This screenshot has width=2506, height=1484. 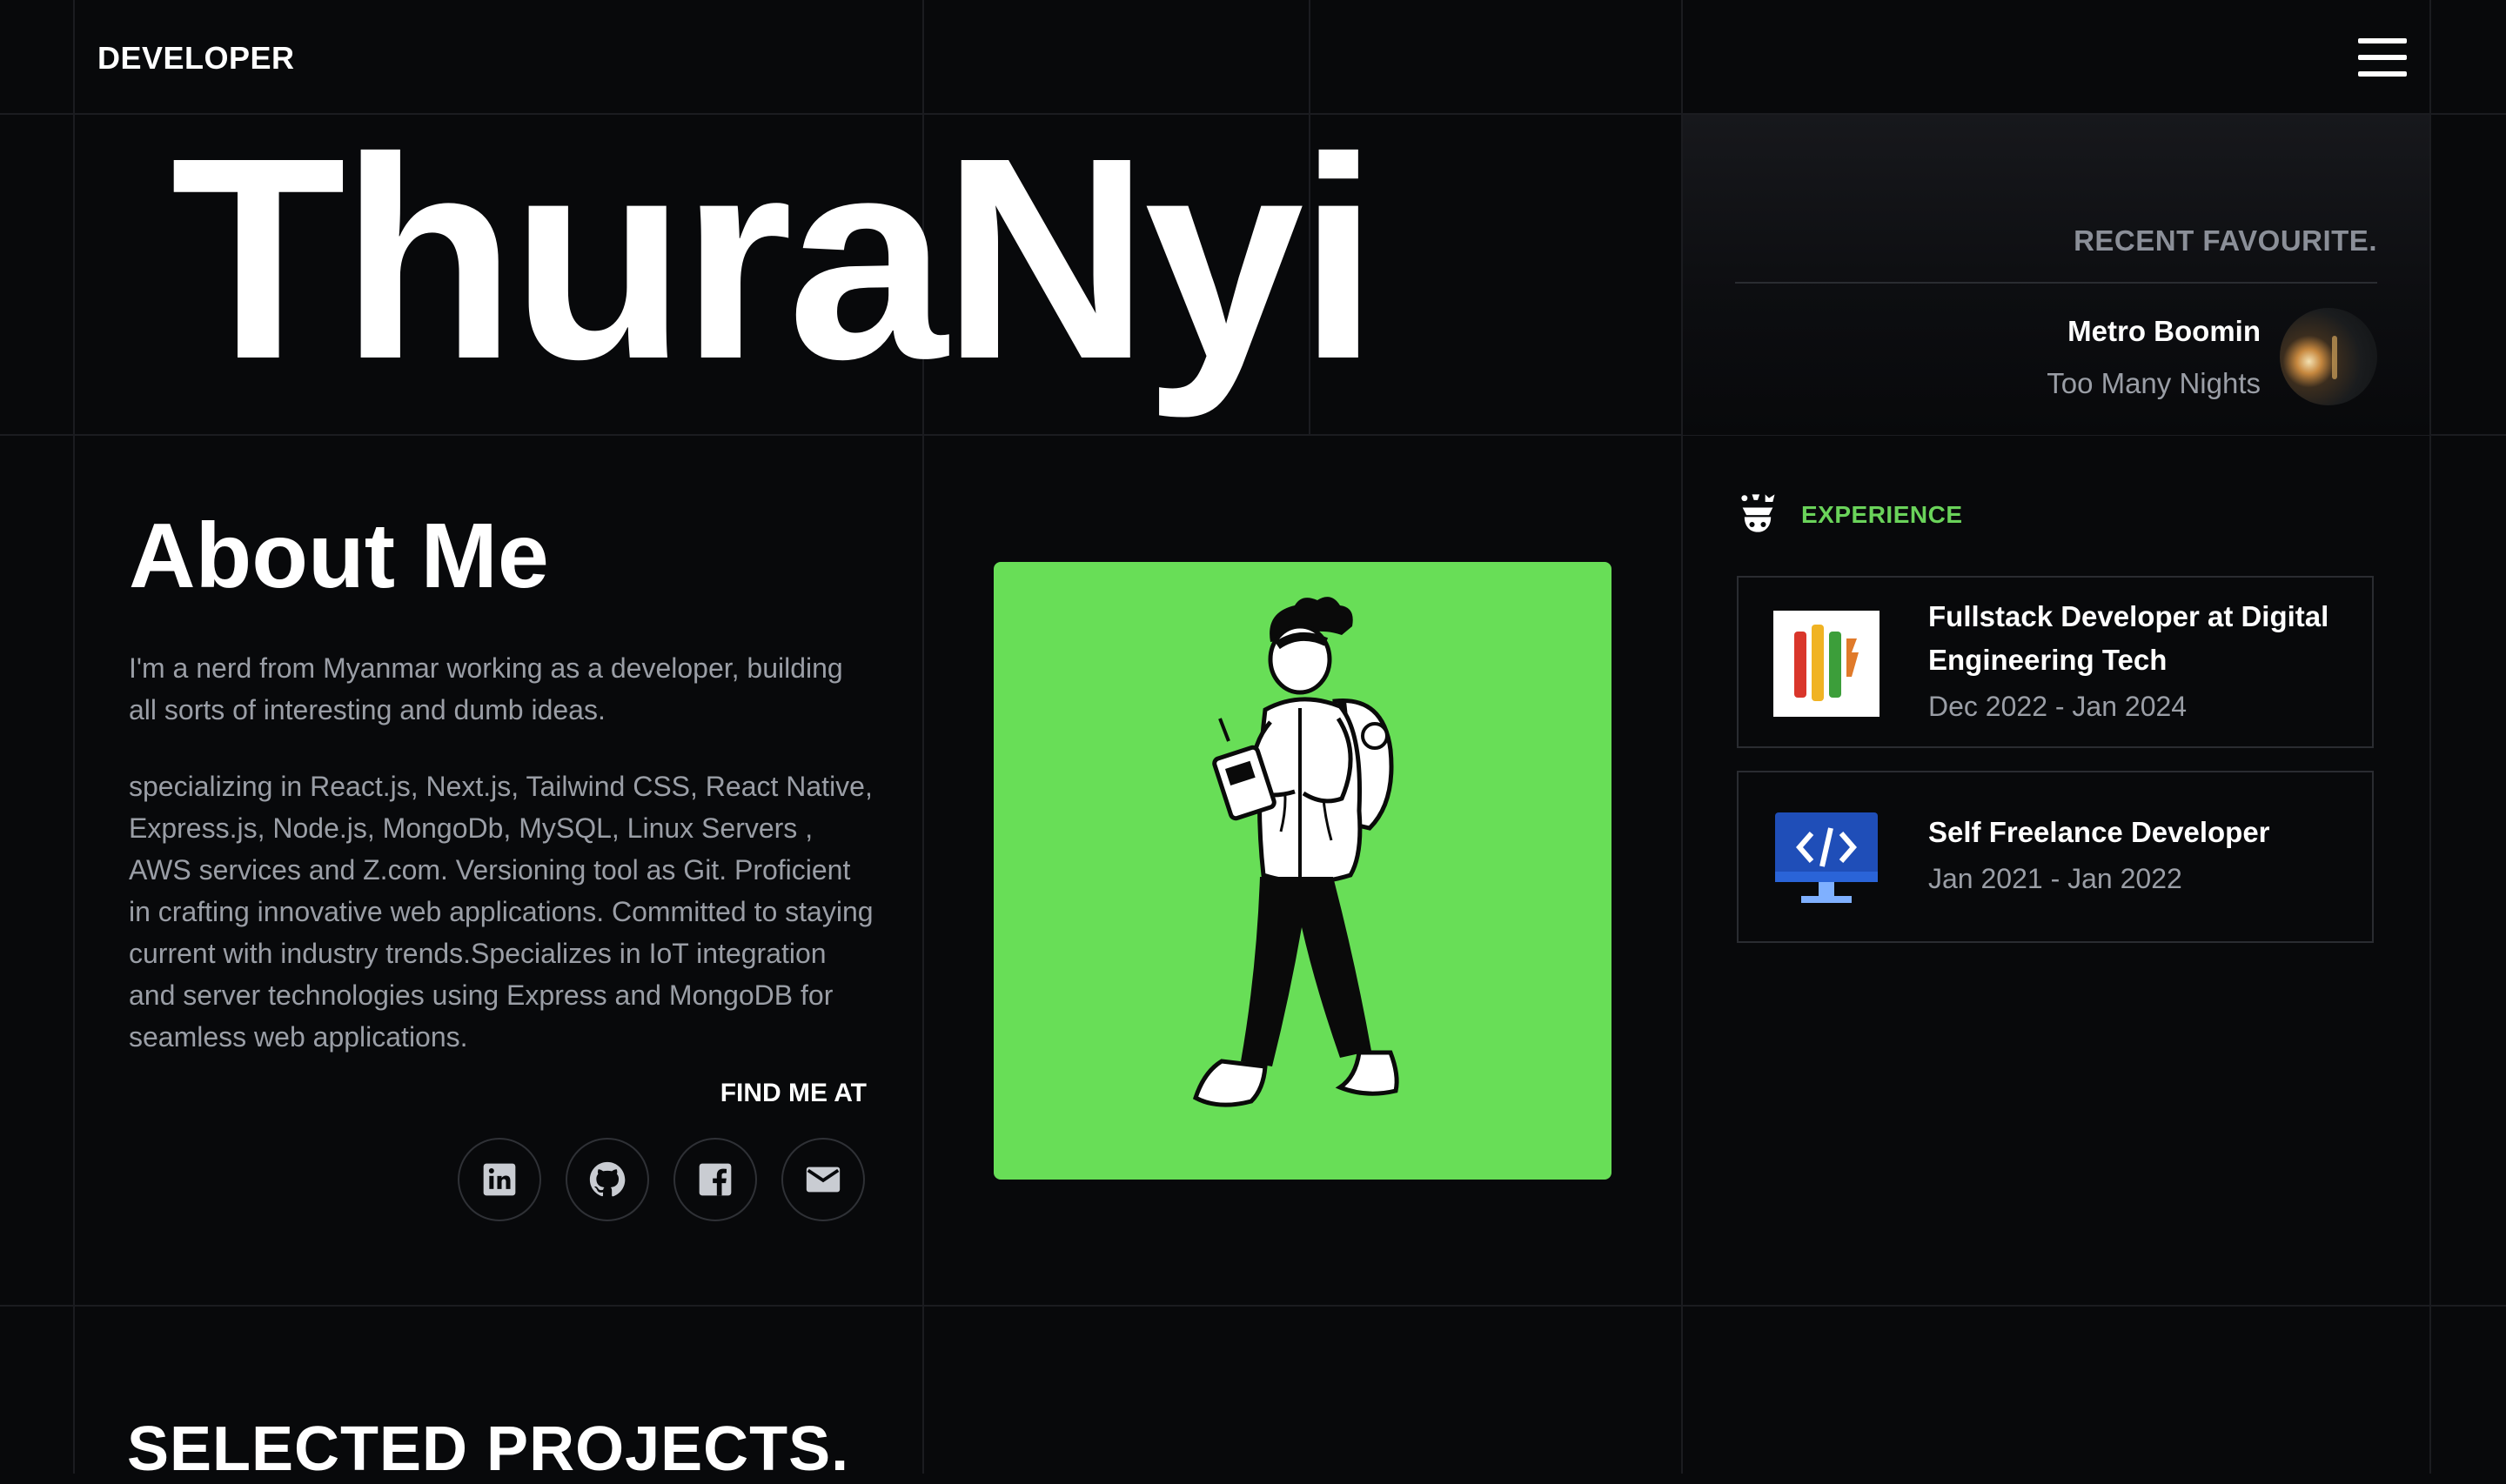 What do you see at coordinates (2099, 832) in the screenshot?
I see `experience-role: Self Freelance Developer` at bounding box center [2099, 832].